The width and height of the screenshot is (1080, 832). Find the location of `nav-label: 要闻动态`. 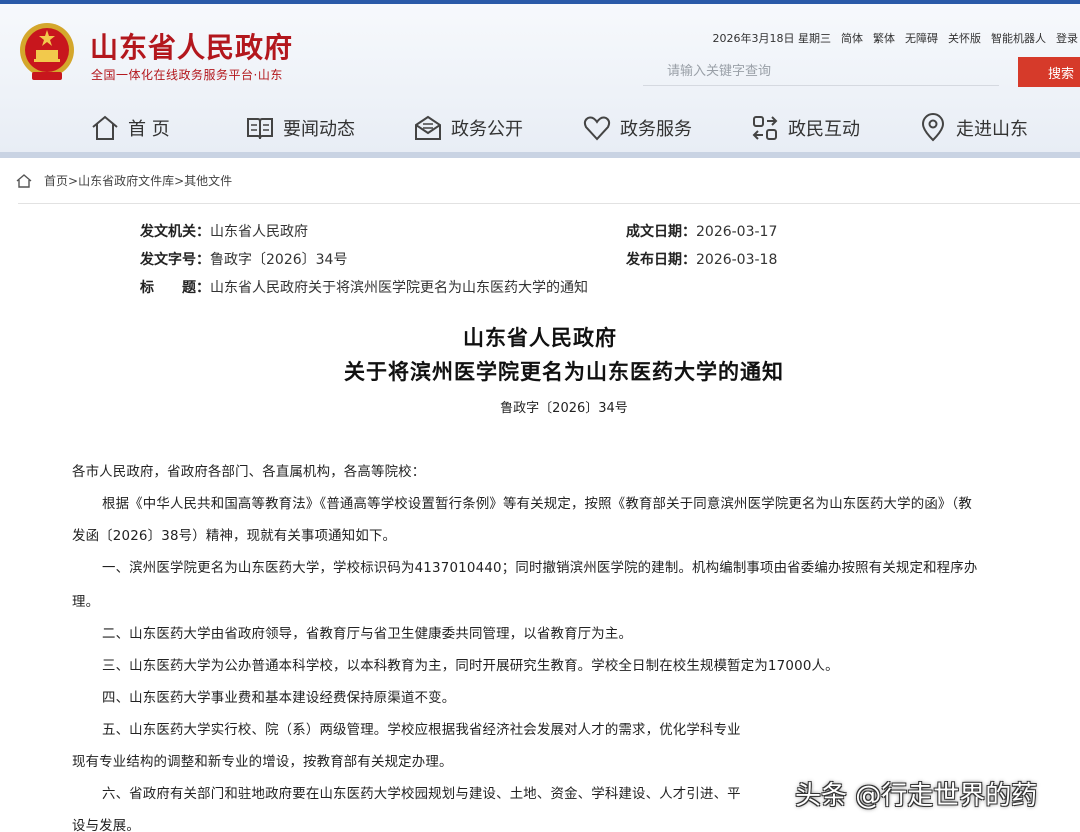

nav-label: 要闻动态 is located at coordinates (319, 129).